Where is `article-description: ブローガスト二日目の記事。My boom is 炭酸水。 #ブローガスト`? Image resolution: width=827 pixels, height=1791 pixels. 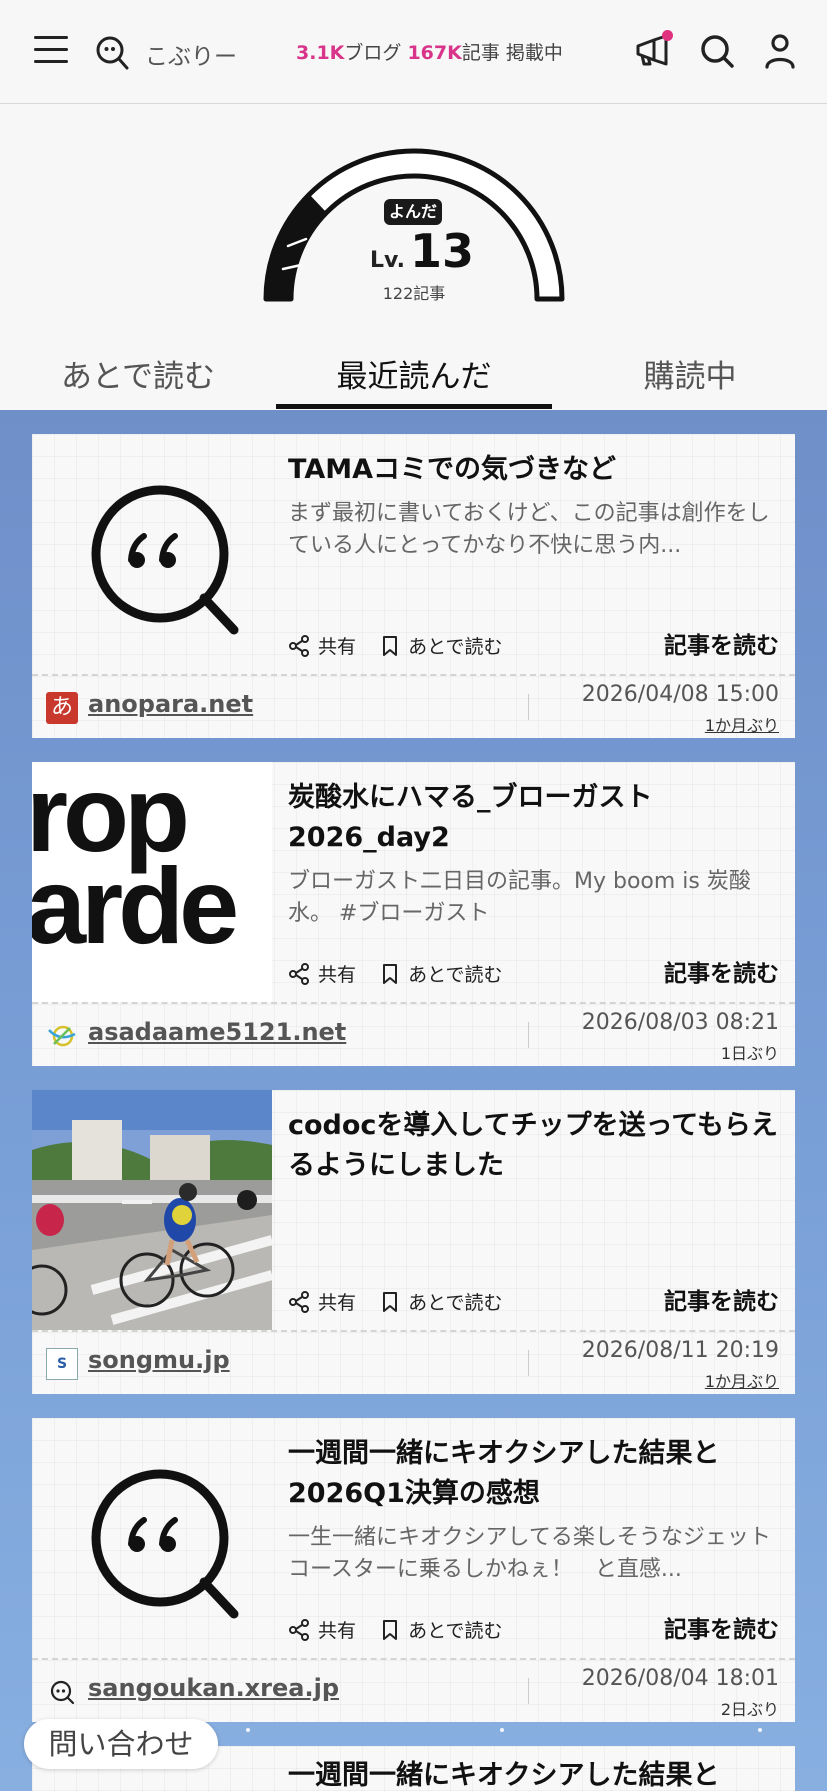 article-description: ブローガスト二日目の記事。My boom is 炭酸水。 #ブローガスト is located at coordinates (519, 897).